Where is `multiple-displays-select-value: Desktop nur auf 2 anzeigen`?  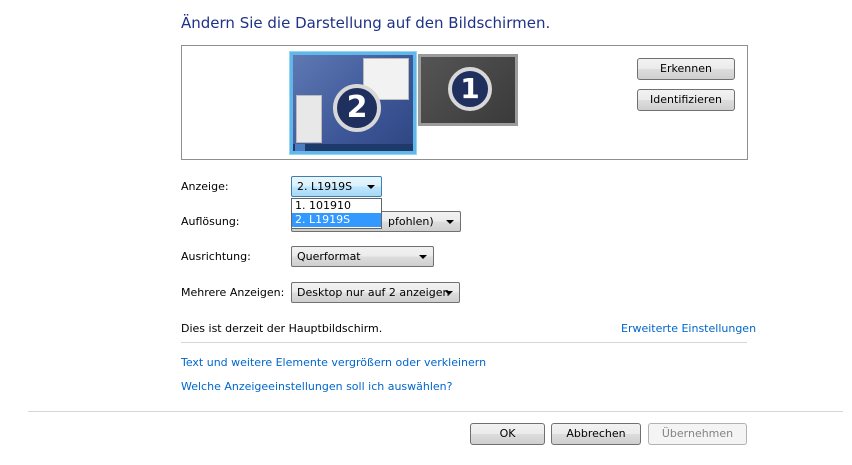 multiple-displays-select-value: Desktop nur auf 2 anzeigen is located at coordinates (373, 292).